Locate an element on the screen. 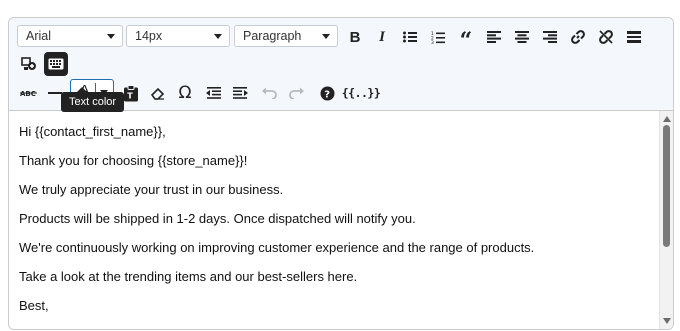 The width and height of the screenshot is (680, 331). content-scrollbar is located at coordinates (666, 220).